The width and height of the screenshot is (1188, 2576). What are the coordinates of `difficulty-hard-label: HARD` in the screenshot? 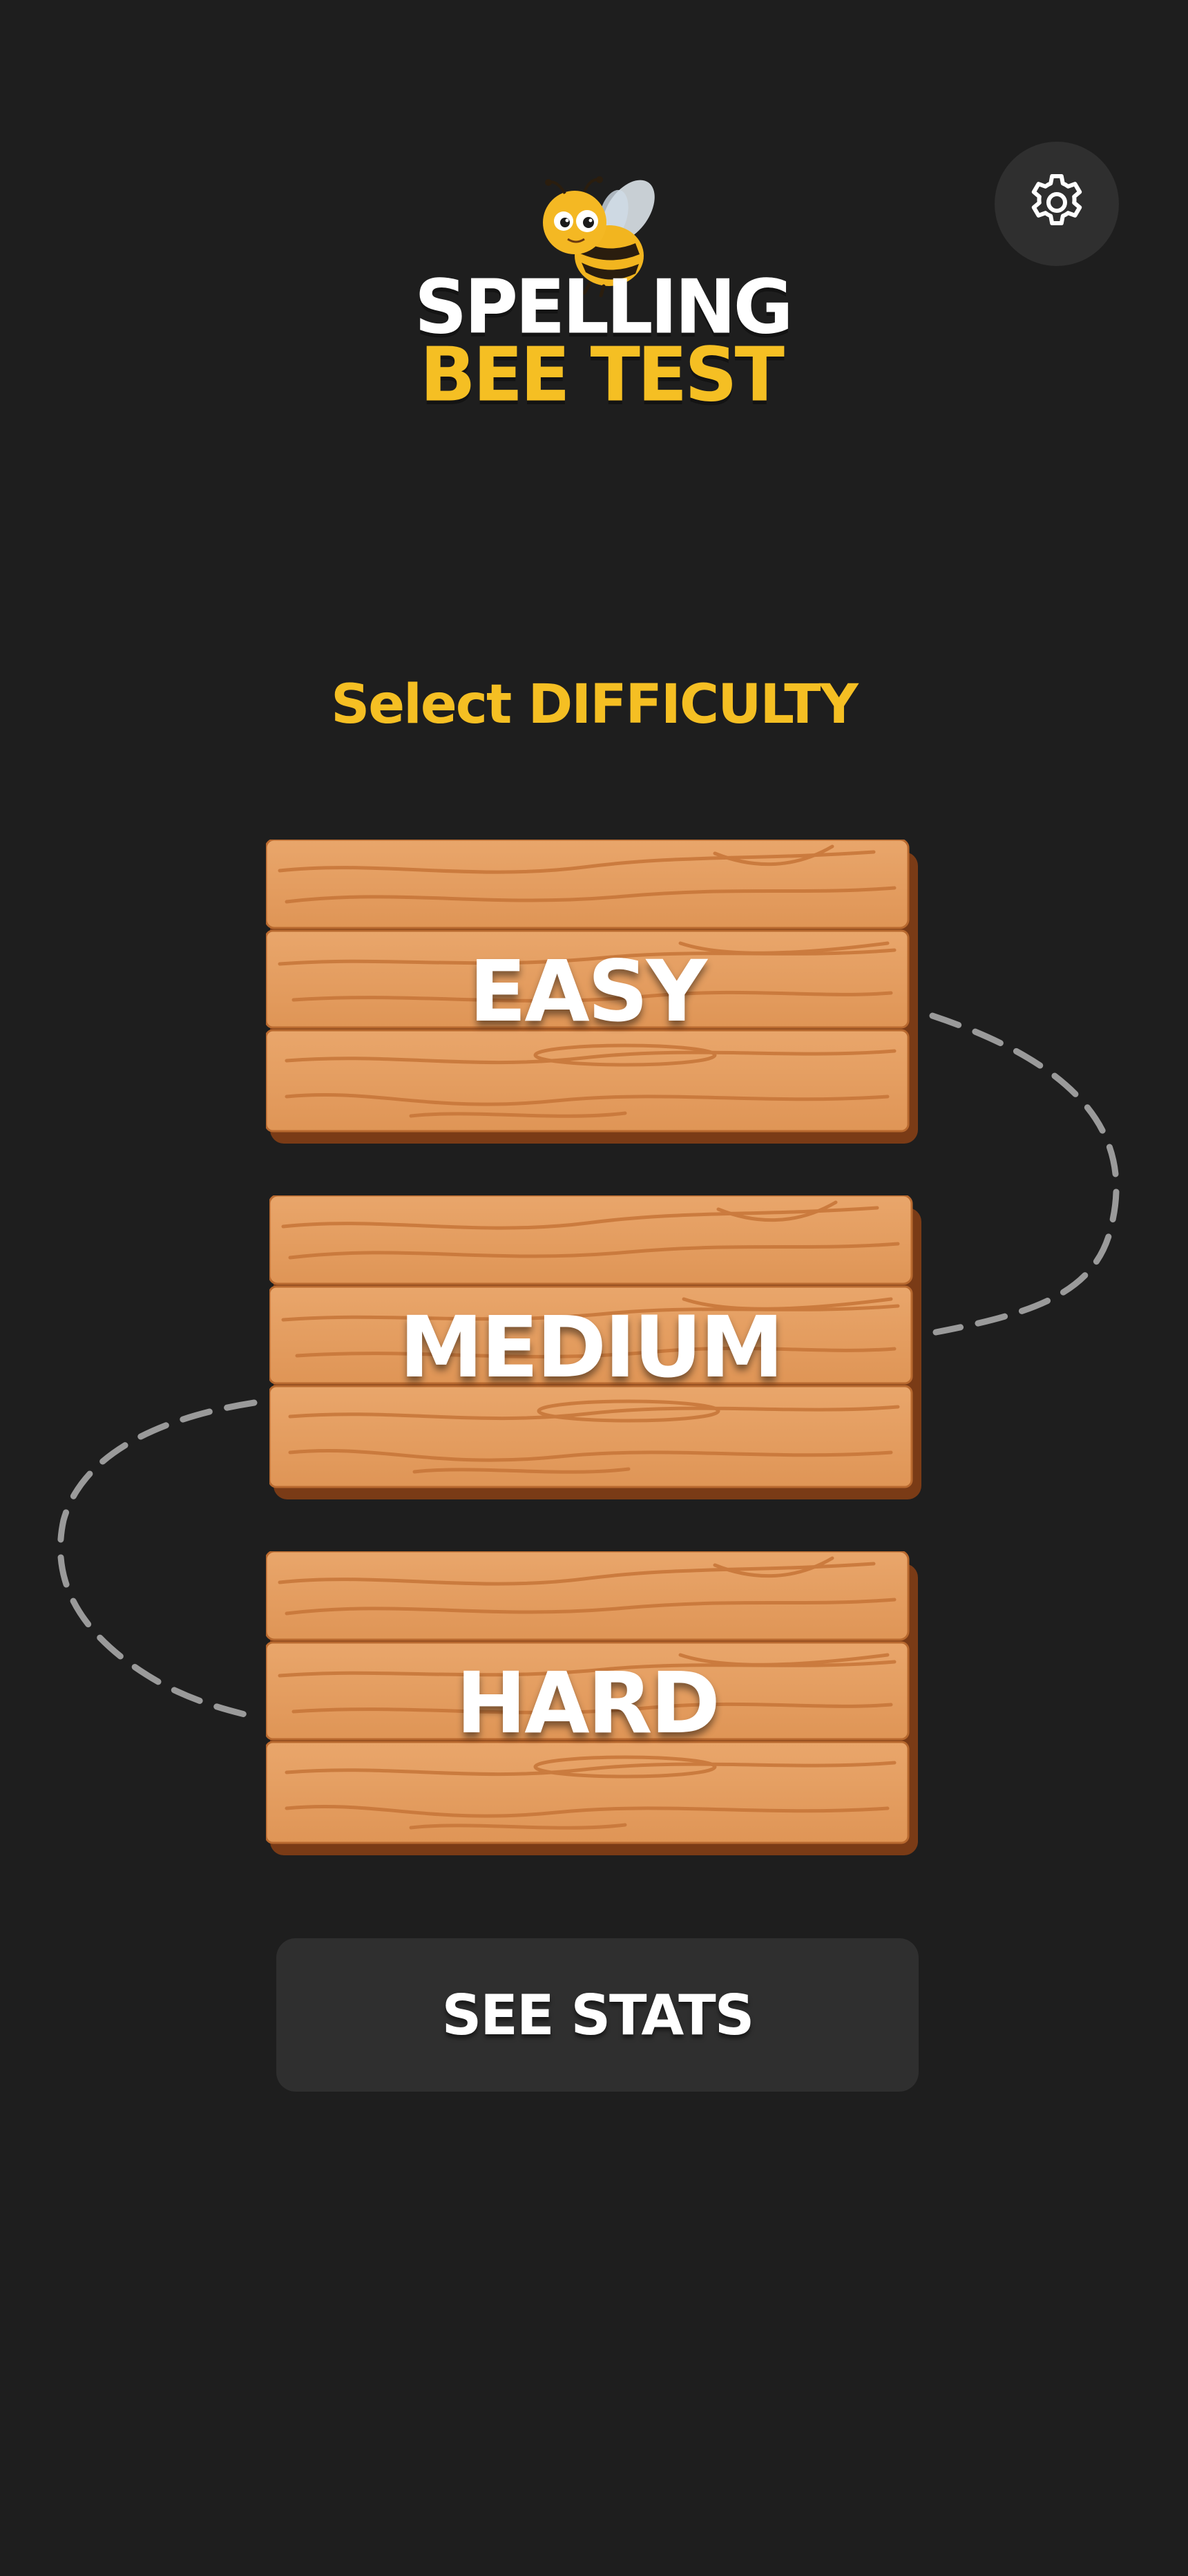 It's located at (588, 1703).